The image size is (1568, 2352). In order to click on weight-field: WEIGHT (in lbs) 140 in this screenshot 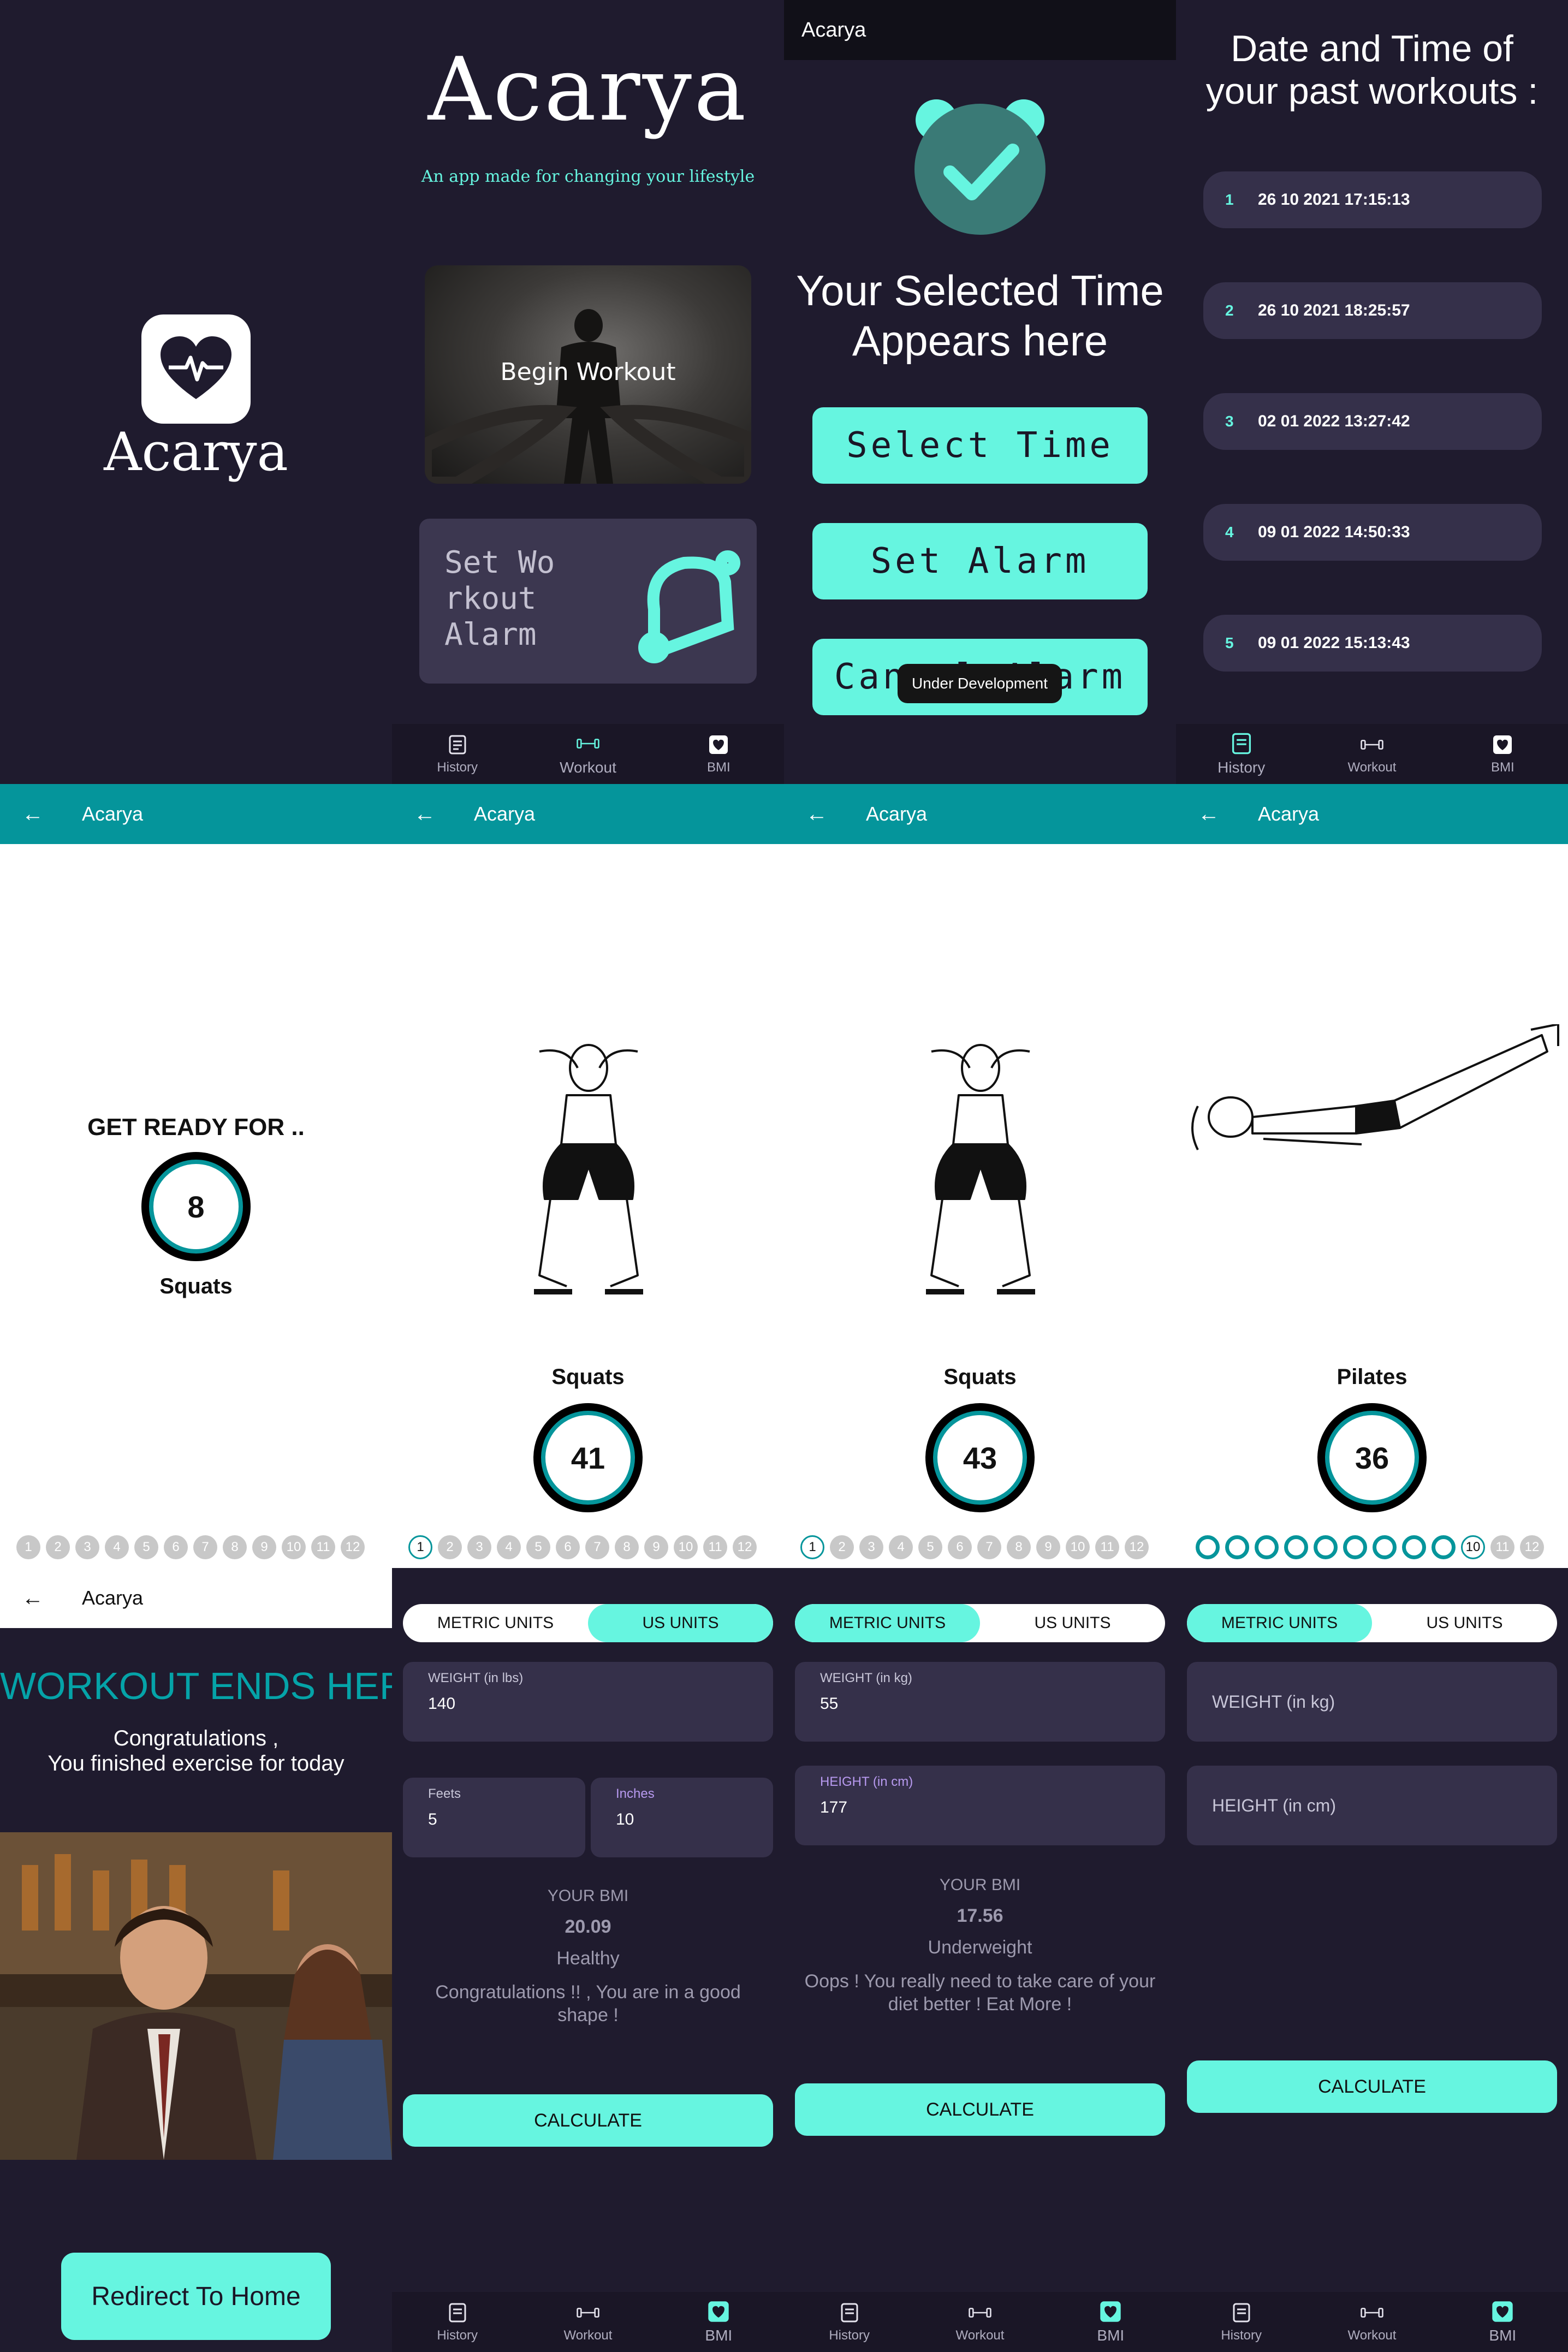, I will do `click(588, 1702)`.